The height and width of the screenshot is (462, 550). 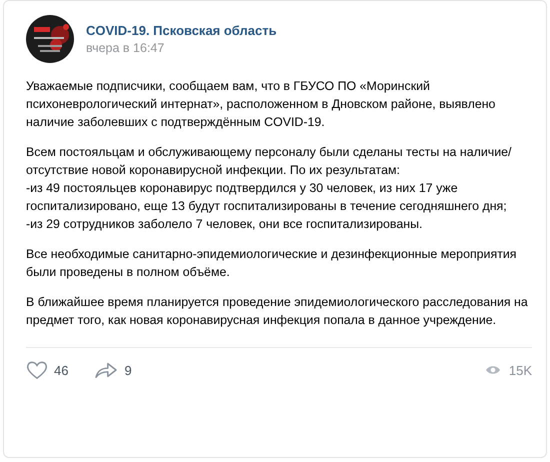 What do you see at coordinates (272, 263) in the screenshot?
I see `post-paragraph: Все необходимые санитарно-эпидемиологические и дезинфекционные мероприятия были проведены в полном объёме.` at bounding box center [272, 263].